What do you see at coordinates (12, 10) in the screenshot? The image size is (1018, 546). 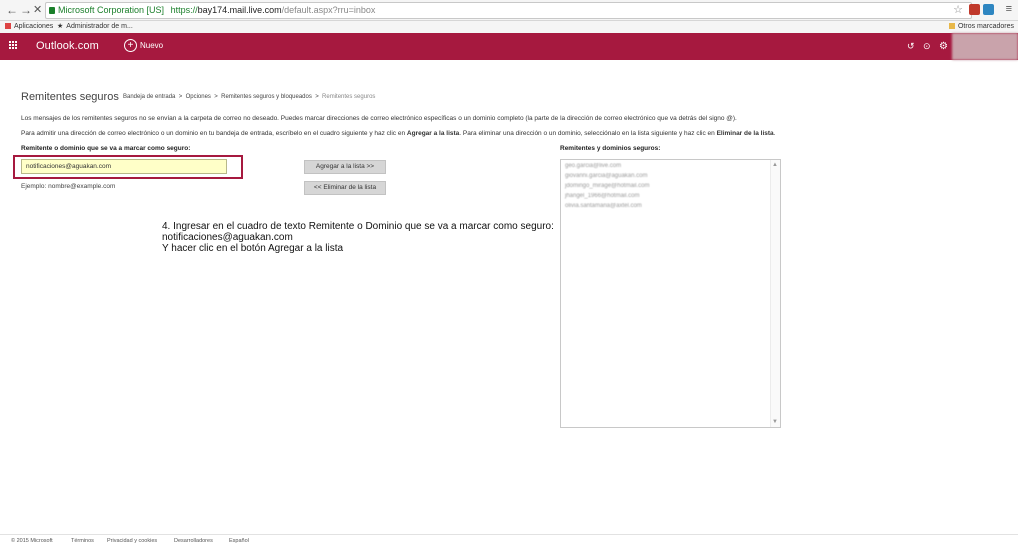 I see `back-arrow-icon: ←` at bounding box center [12, 10].